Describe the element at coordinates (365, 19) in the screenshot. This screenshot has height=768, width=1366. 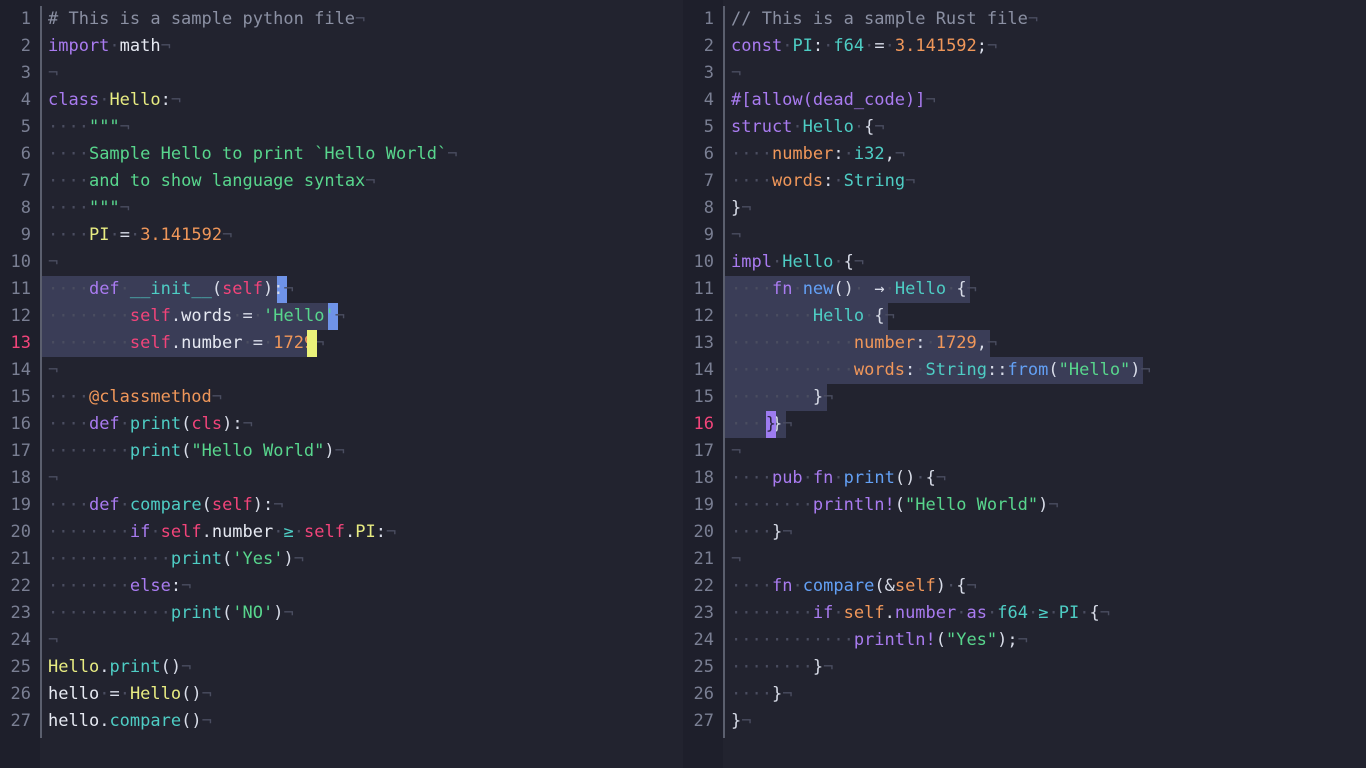
I see `code-line: # This is a sample python file¬` at that location.